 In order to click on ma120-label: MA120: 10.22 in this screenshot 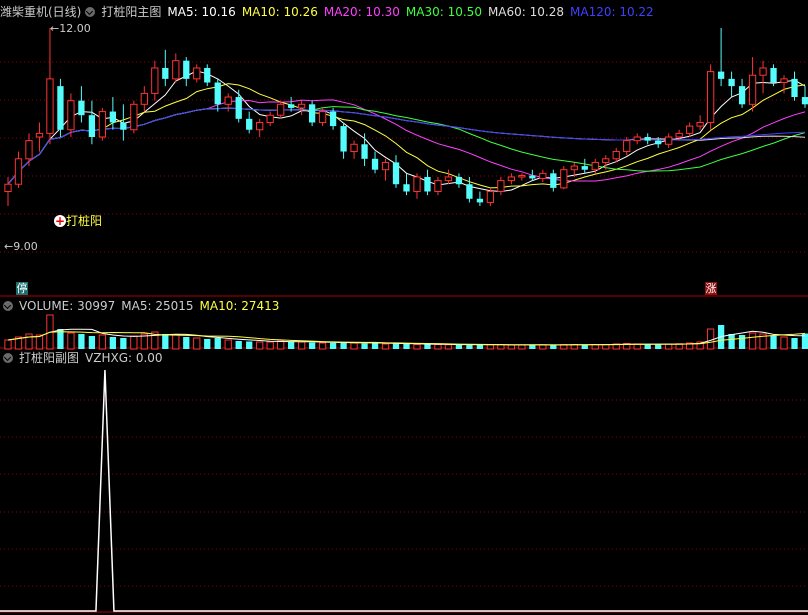, I will do `click(612, 12)`.